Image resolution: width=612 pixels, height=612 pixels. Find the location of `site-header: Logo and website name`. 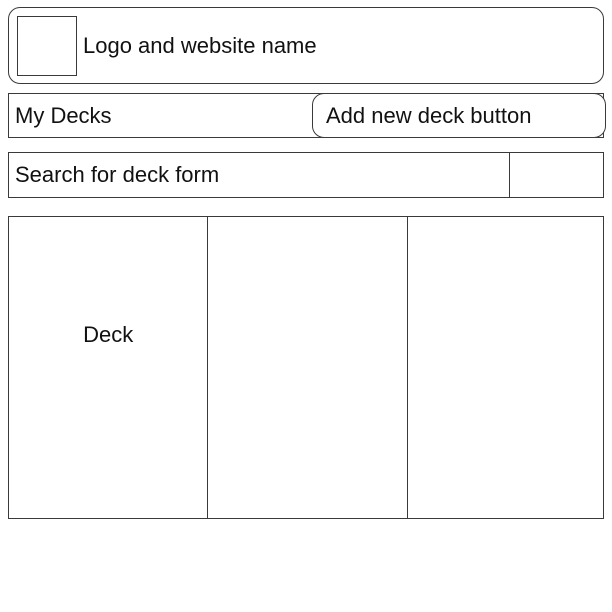

site-header: Logo and website name is located at coordinates (306, 45).